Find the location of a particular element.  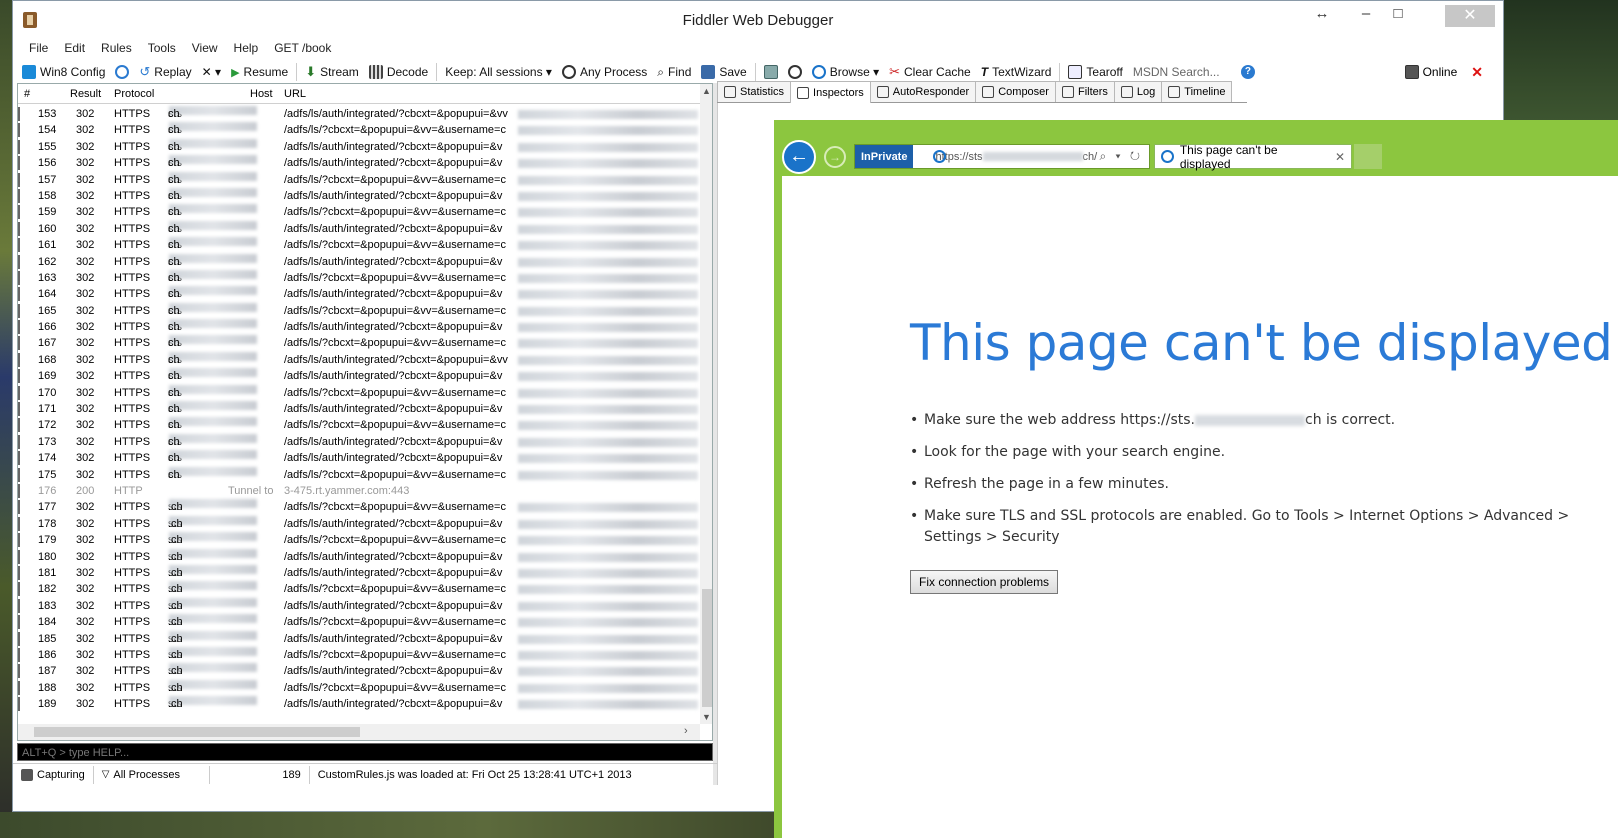

scroll-right-icon: › is located at coordinates (686, 731).